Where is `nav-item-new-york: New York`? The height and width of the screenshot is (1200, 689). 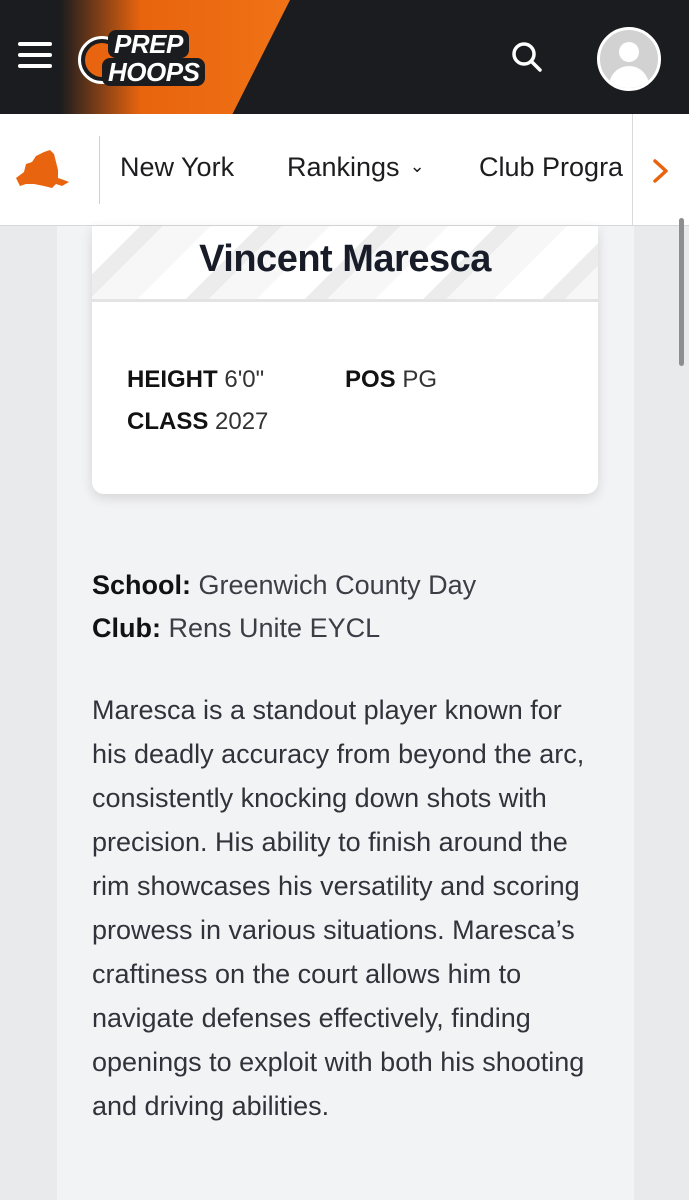 nav-item-new-york: New York is located at coordinates (177, 167).